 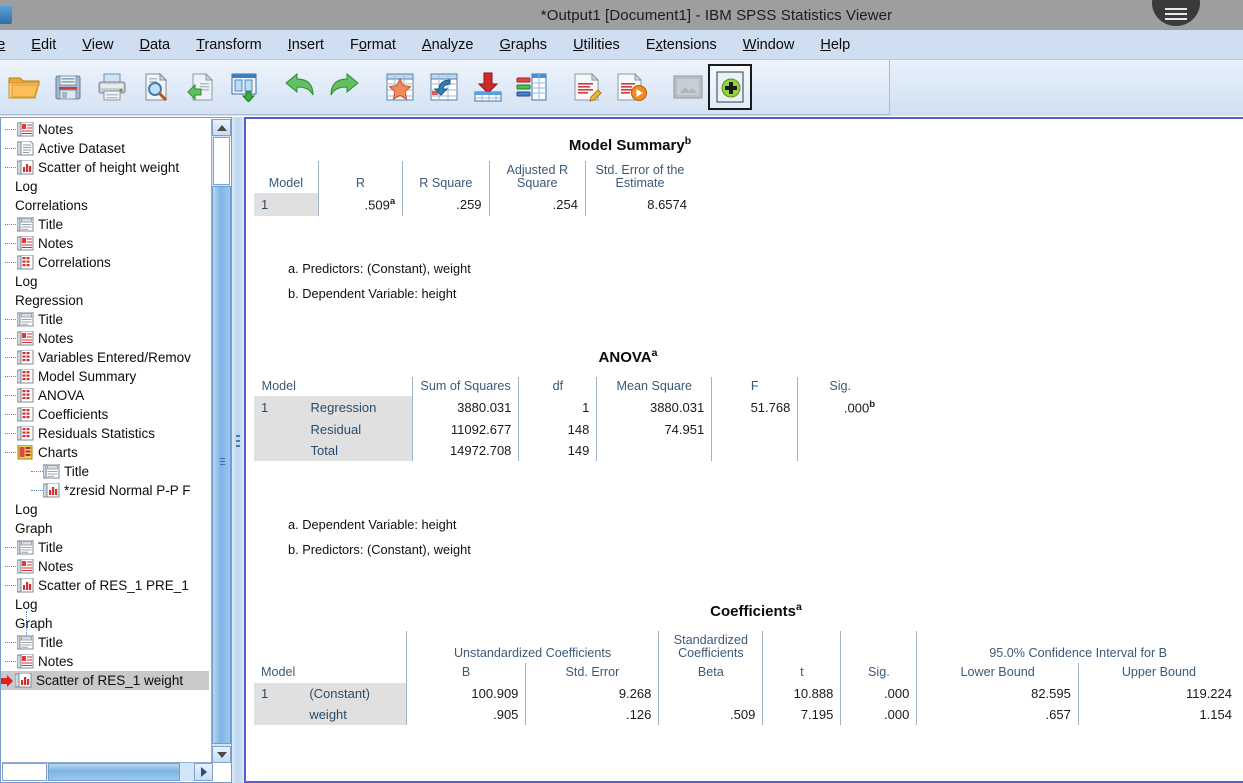 I want to click on menu-item-help: Help, so click(x=835, y=45).